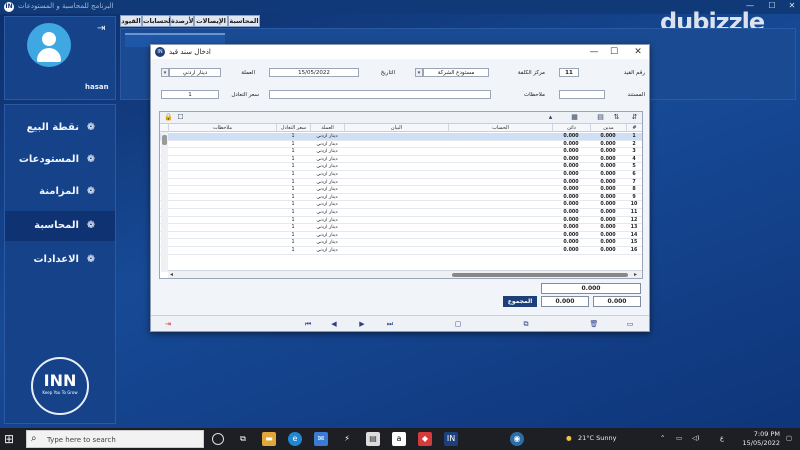  Describe the element at coordinates (334, 324) in the screenshot. I see `previous-record-icon: ◀` at that location.